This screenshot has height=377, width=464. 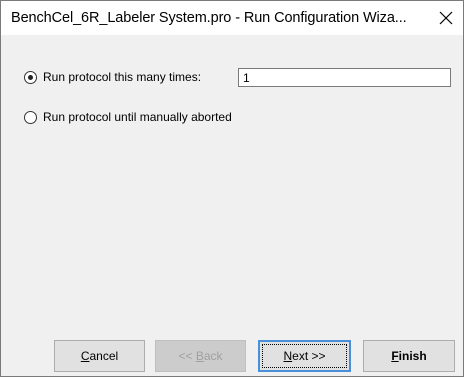 What do you see at coordinates (395, 356) in the screenshot?
I see `finish-mnemonic: F` at bounding box center [395, 356].